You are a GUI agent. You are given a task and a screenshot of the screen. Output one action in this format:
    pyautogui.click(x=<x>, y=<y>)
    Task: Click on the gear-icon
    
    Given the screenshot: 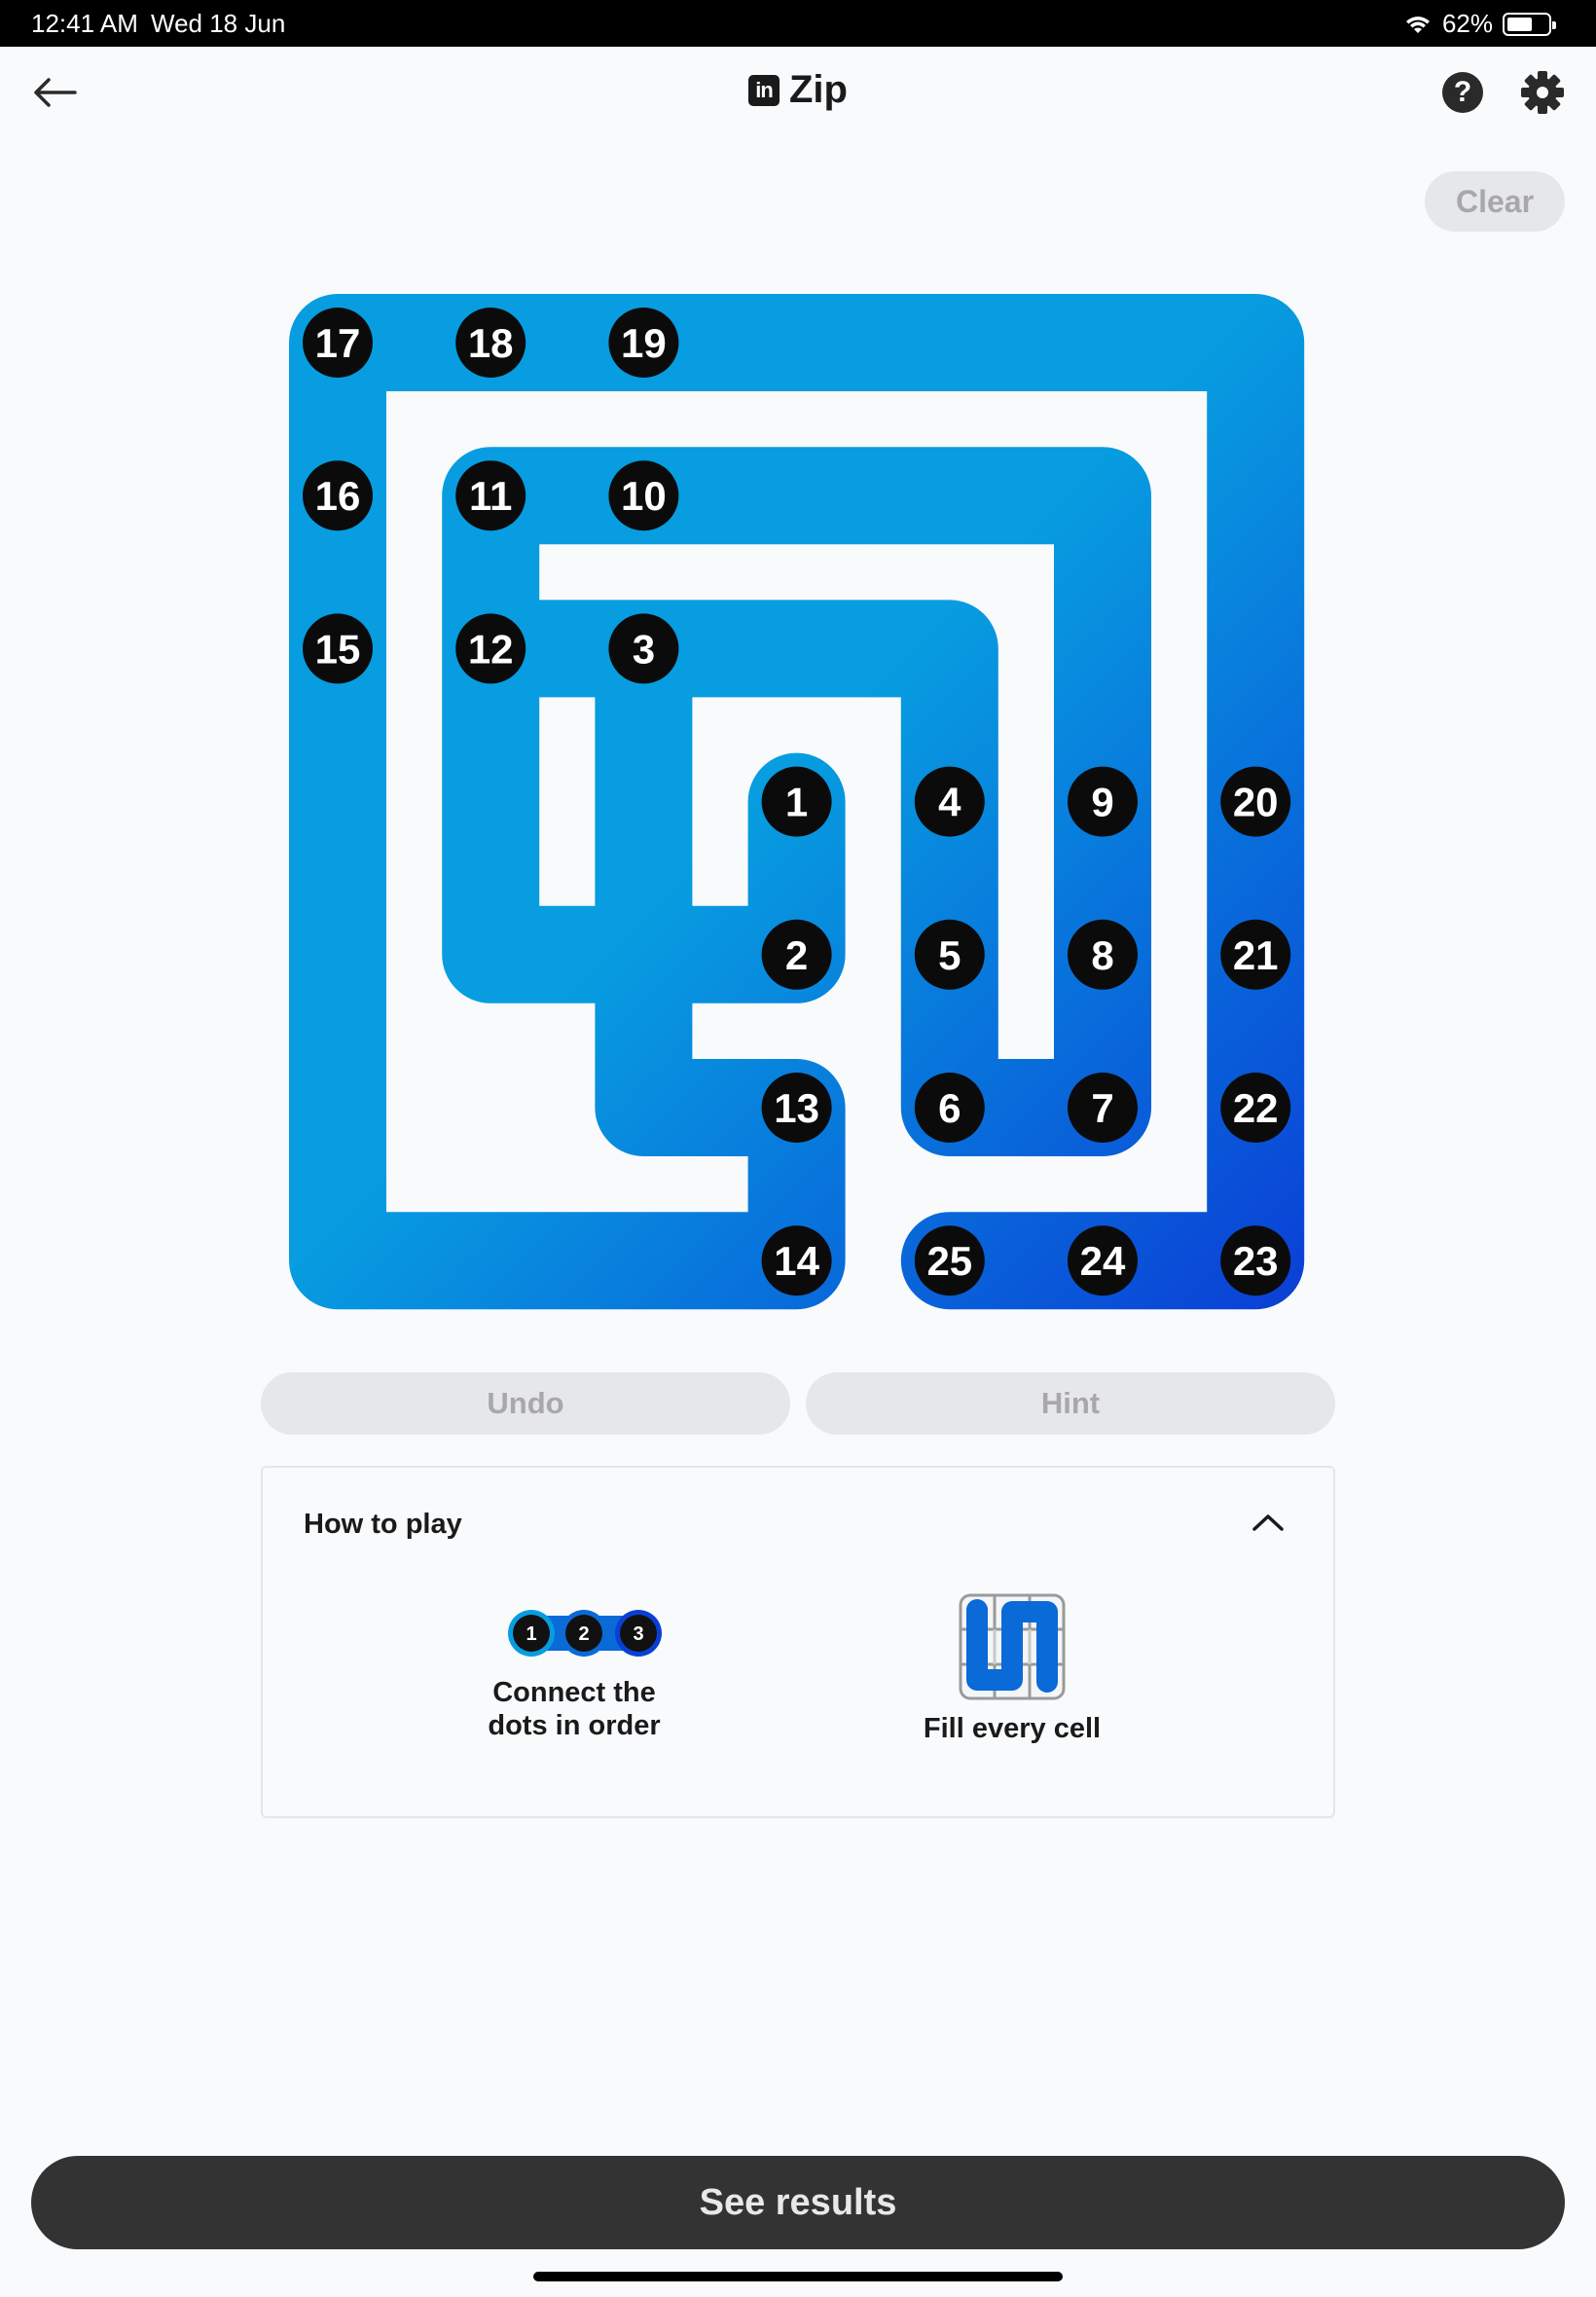 What is the action you would take?
    pyautogui.click(x=1542, y=92)
    